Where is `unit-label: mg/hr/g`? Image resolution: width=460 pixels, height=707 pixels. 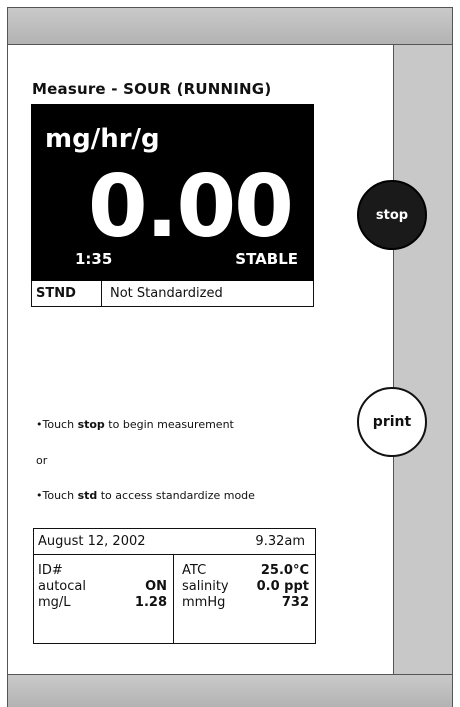
unit-label: mg/hr/g is located at coordinates (102, 139).